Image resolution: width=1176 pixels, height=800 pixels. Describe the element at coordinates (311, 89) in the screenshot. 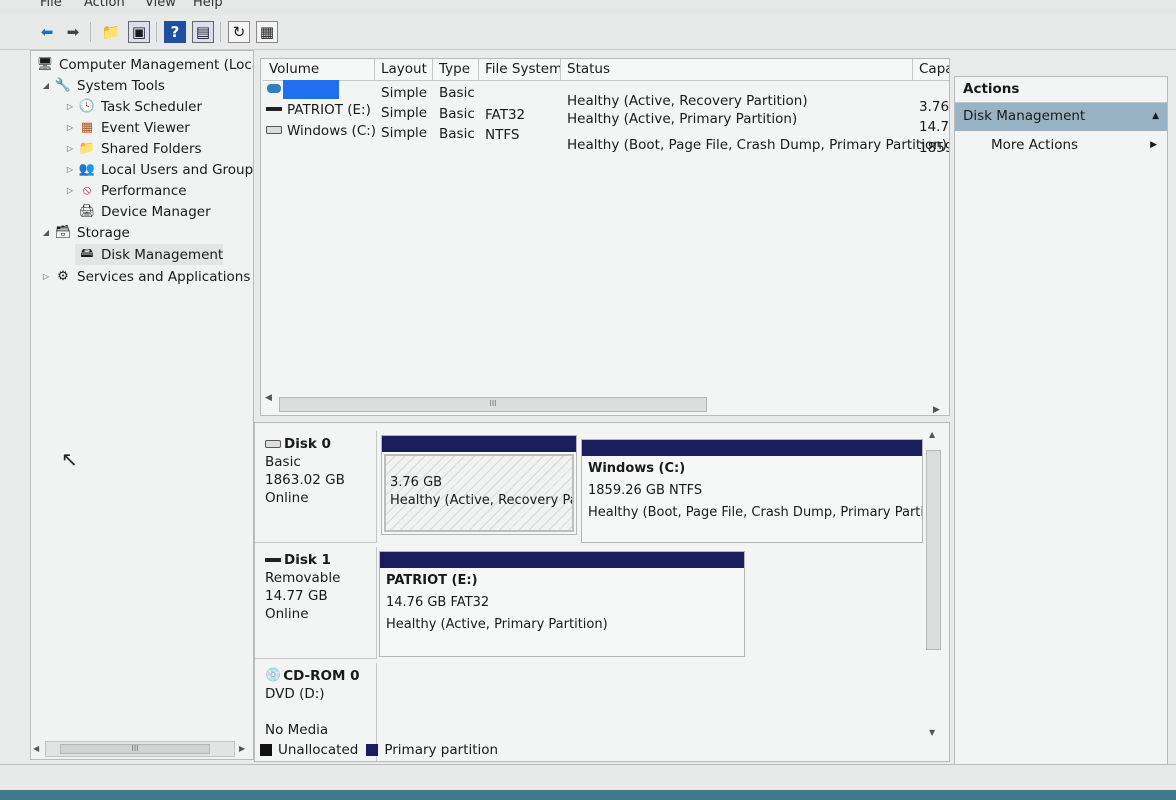

I see `volume-name-selected` at that location.